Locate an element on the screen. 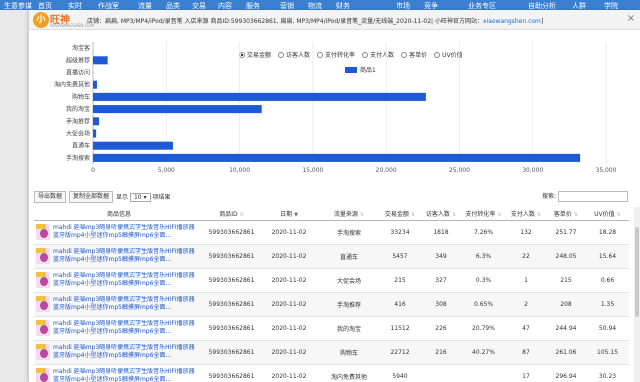 Image resolution: width=640 pixels, height=382 pixels. category-label: 直播访问 is located at coordinates (78, 73).